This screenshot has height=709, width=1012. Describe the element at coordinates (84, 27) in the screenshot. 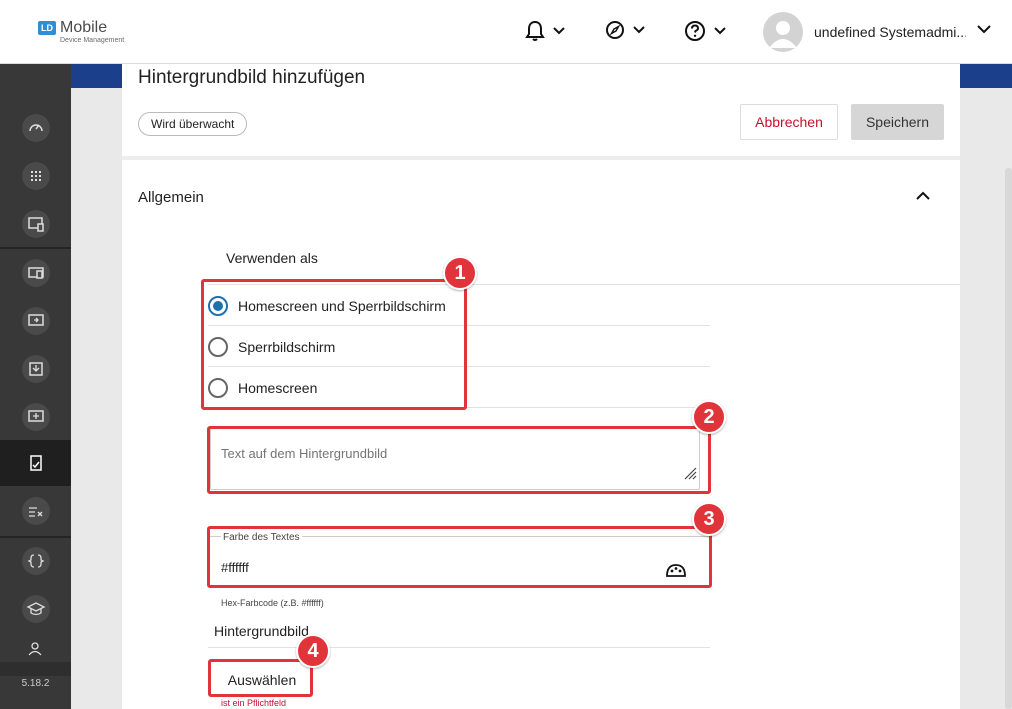

I see `logo-name: Mobile` at that location.